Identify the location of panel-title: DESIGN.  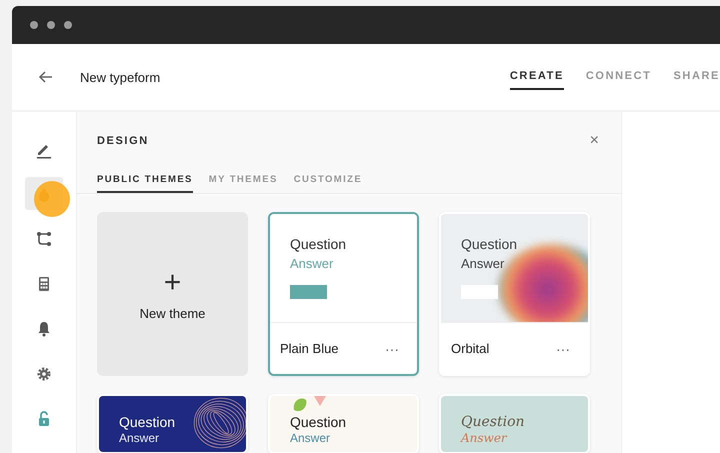
(123, 141).